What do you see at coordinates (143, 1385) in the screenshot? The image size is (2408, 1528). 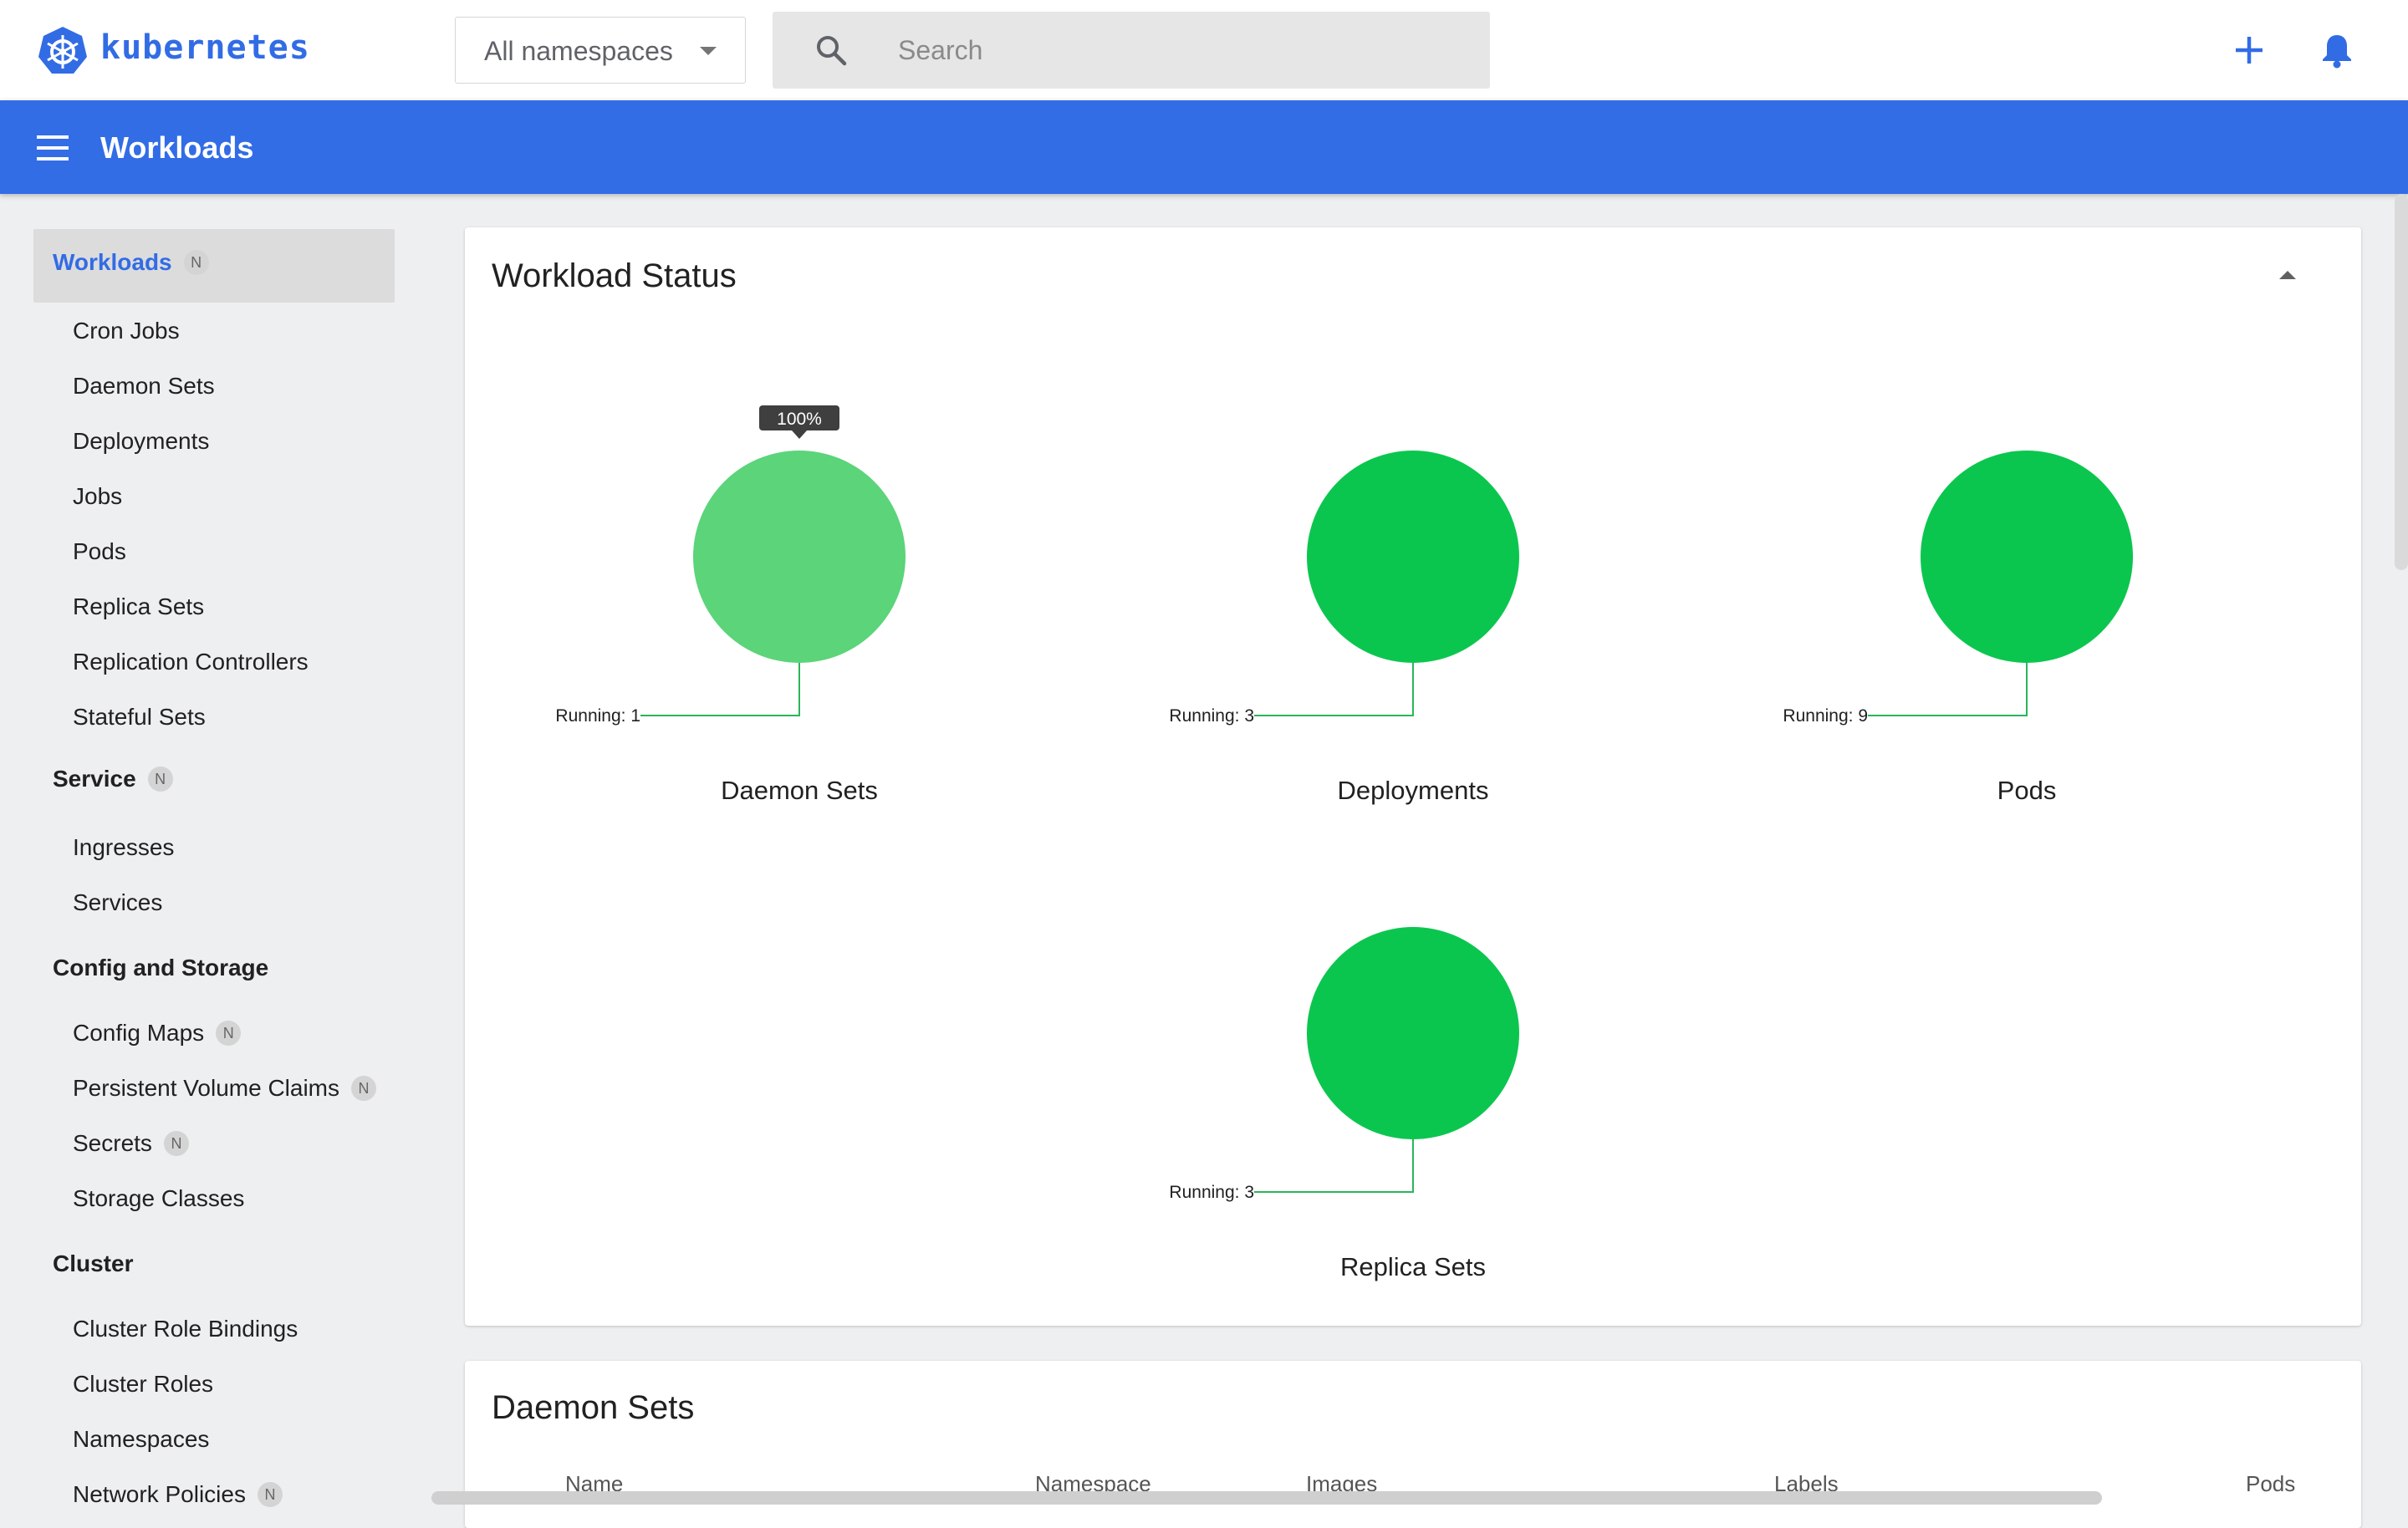 I see `sidebar-item-cluster-roles: Cluster Roles` at bounding box center [143, 1385].